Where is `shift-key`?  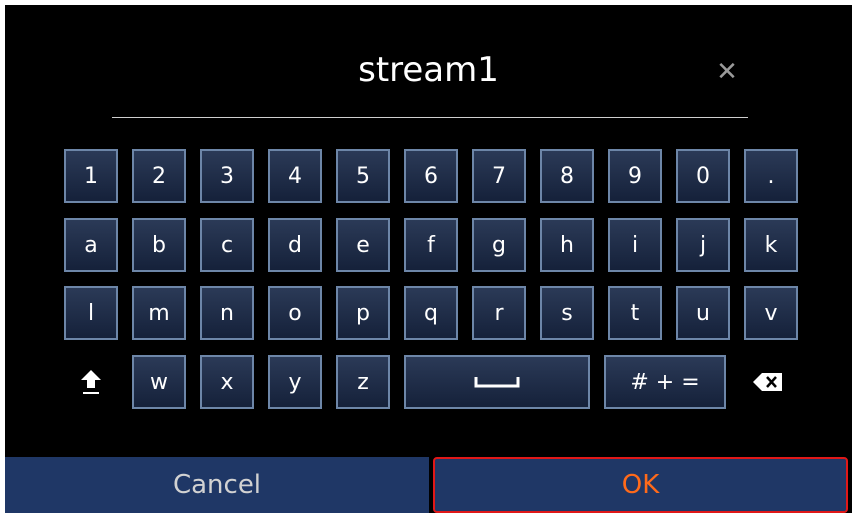
shift-key is located at coordinates (91, 382).